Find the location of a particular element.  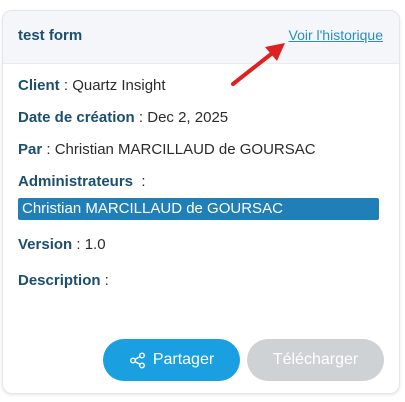

form-title: test form is located at coordinates (50, 35).